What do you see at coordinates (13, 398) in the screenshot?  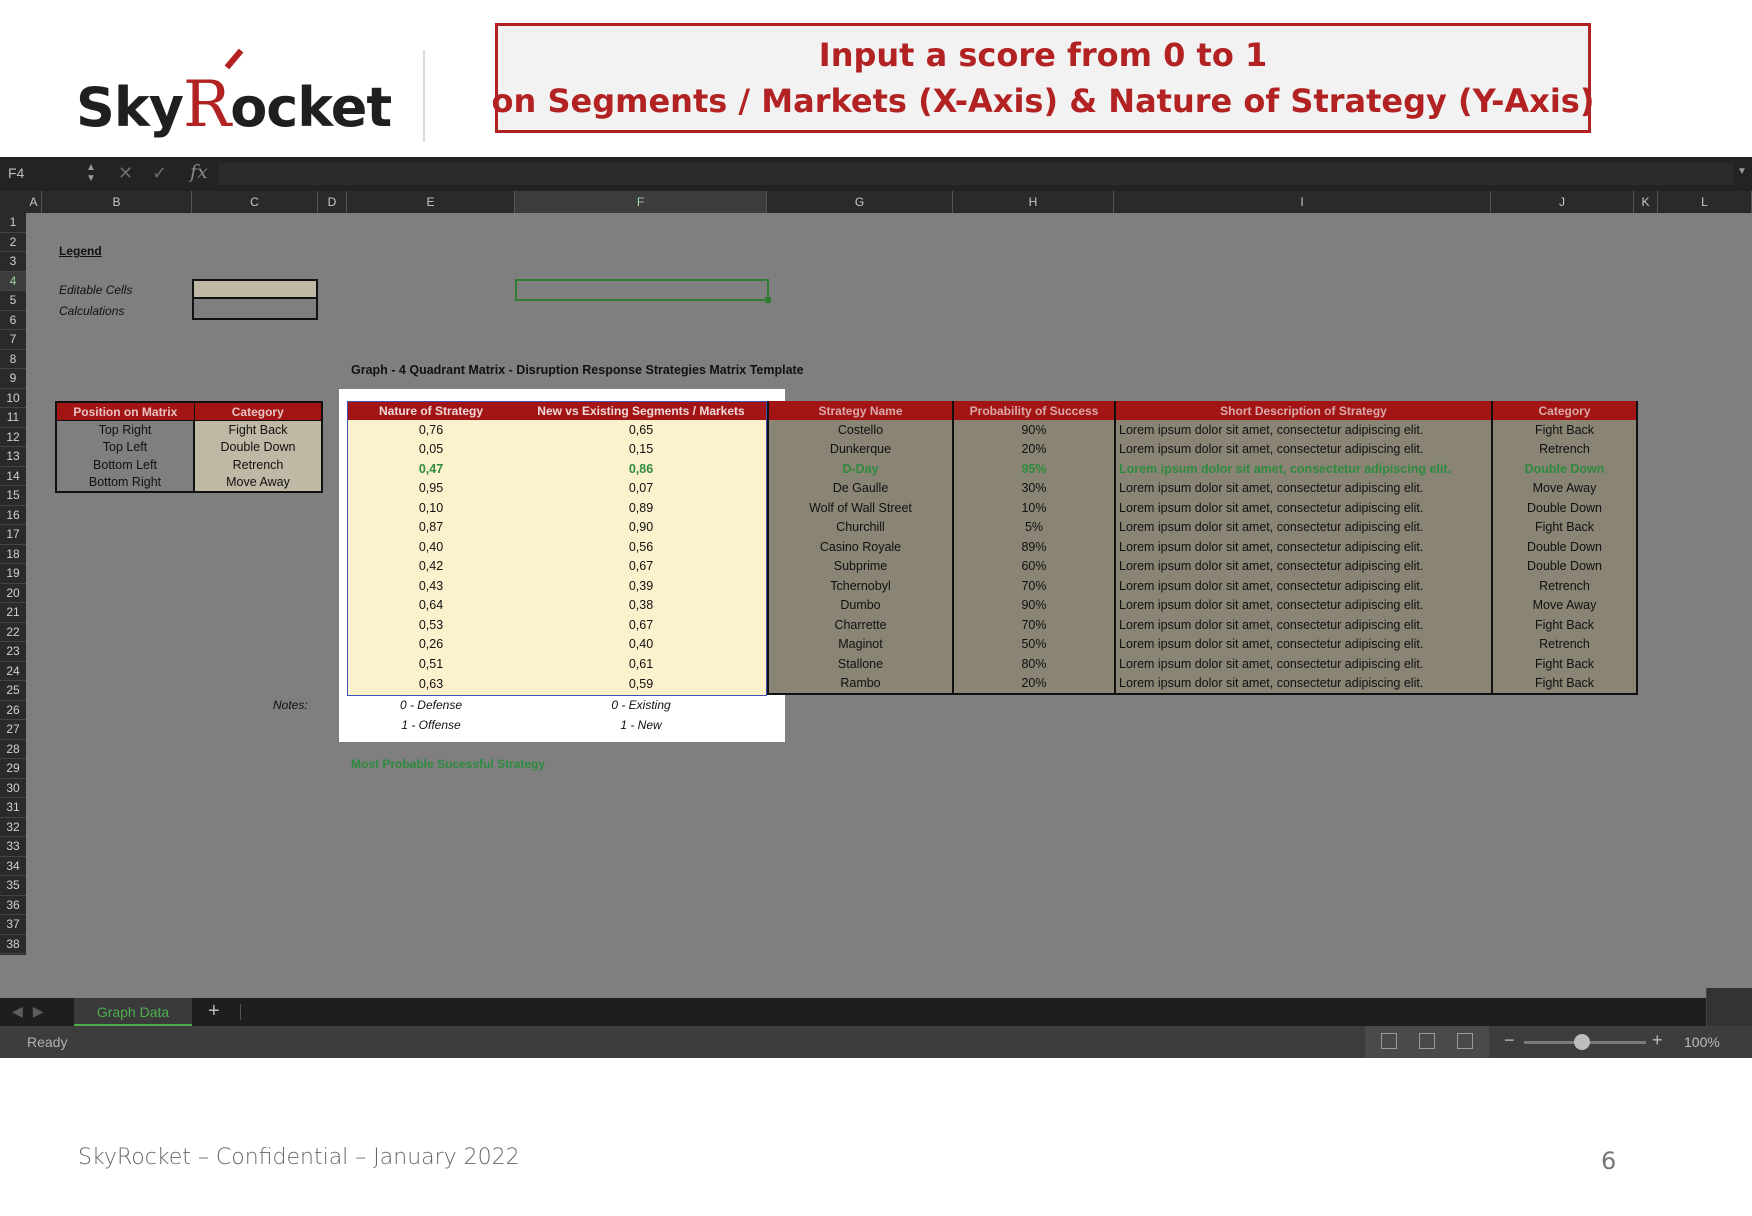 I see `row-header-10: 10` at bounding box center [13, 398].